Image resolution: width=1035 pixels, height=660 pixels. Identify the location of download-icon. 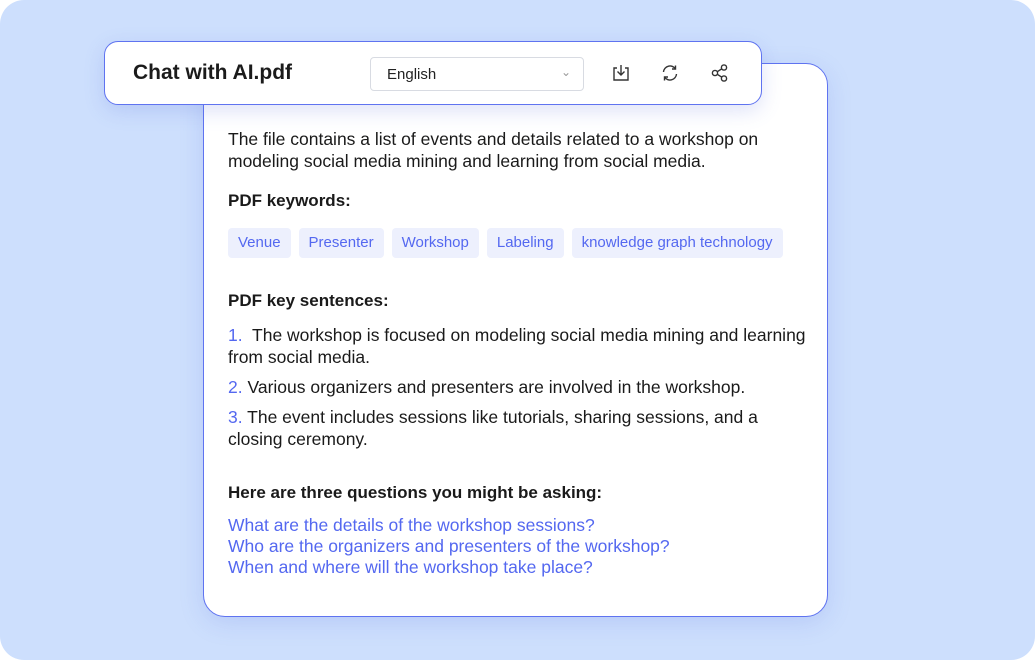
(621, 73).